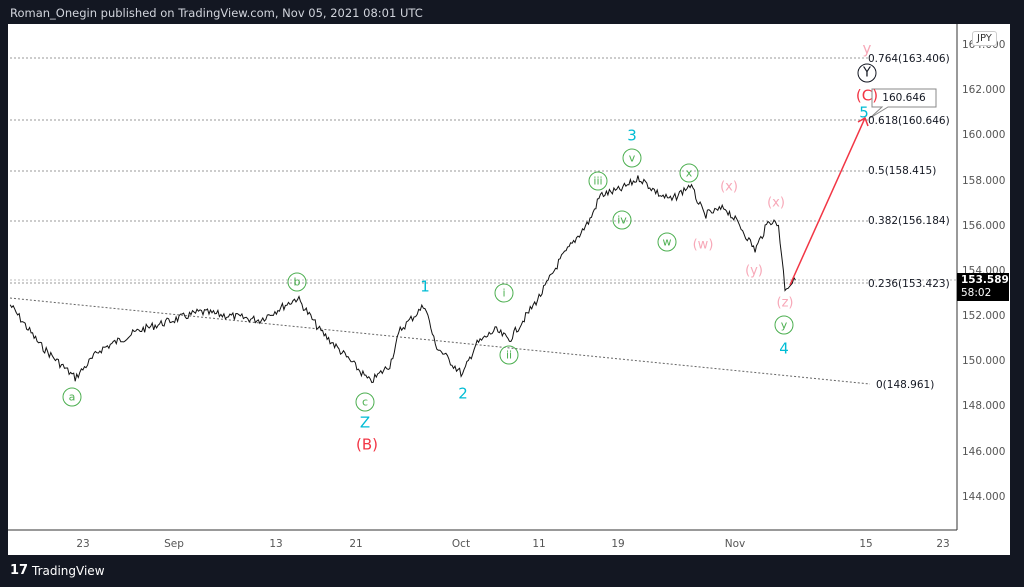 Image resolution: width=1024 pixels, height=587 pixels. I want to click on wave-label-w-minor: (w), so click(703, 245).